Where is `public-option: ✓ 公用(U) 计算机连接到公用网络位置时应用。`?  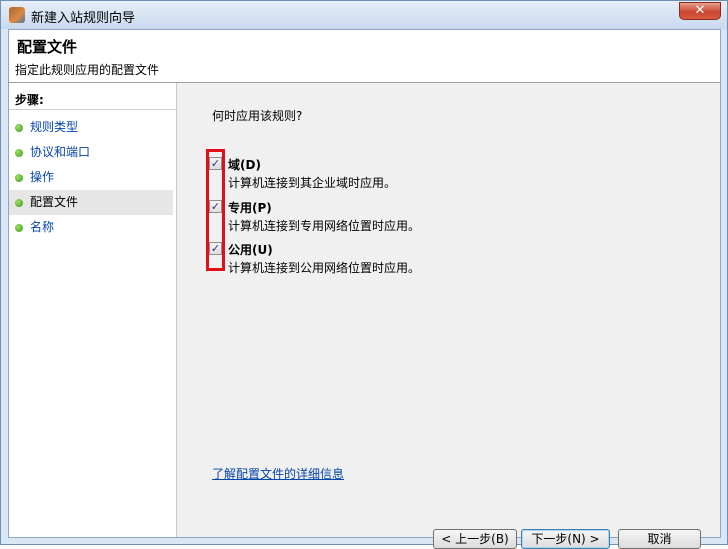 public-option: ✓ 公用(U) 计算机连接到公用网络位置时应用。 is located at coordinates (359, 261).